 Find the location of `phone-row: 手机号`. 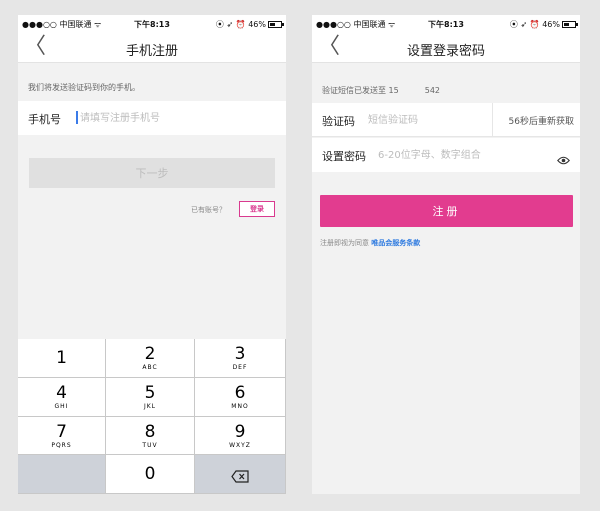

phone-row: 手机号 is located at coordinates (152, 118).